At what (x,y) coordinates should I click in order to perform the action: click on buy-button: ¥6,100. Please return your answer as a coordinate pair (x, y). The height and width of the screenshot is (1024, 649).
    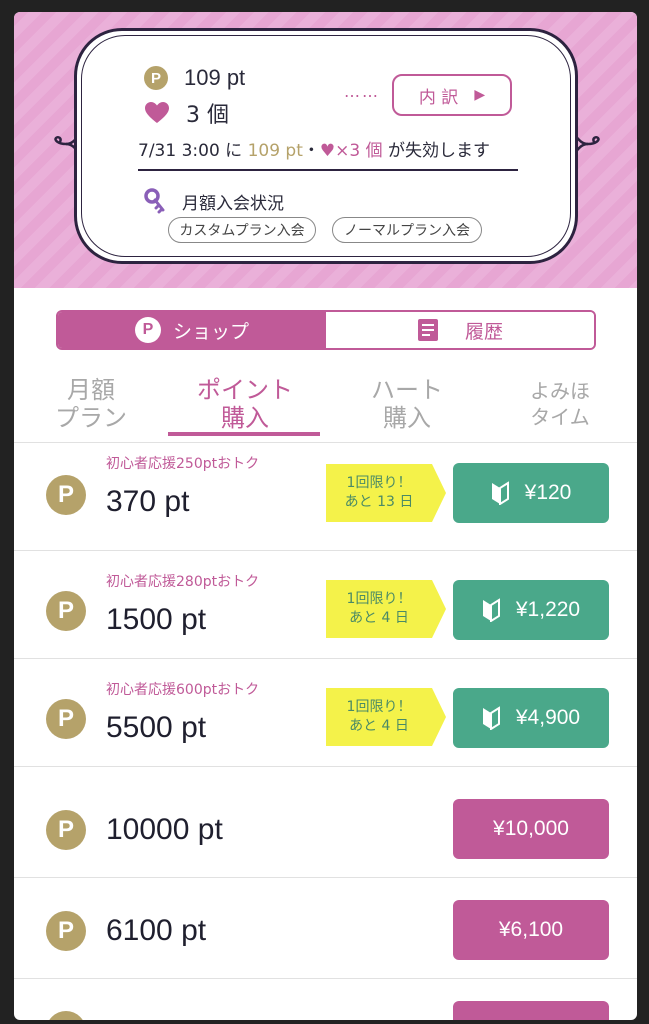
    Looking at the image, I should click on (531, 930).